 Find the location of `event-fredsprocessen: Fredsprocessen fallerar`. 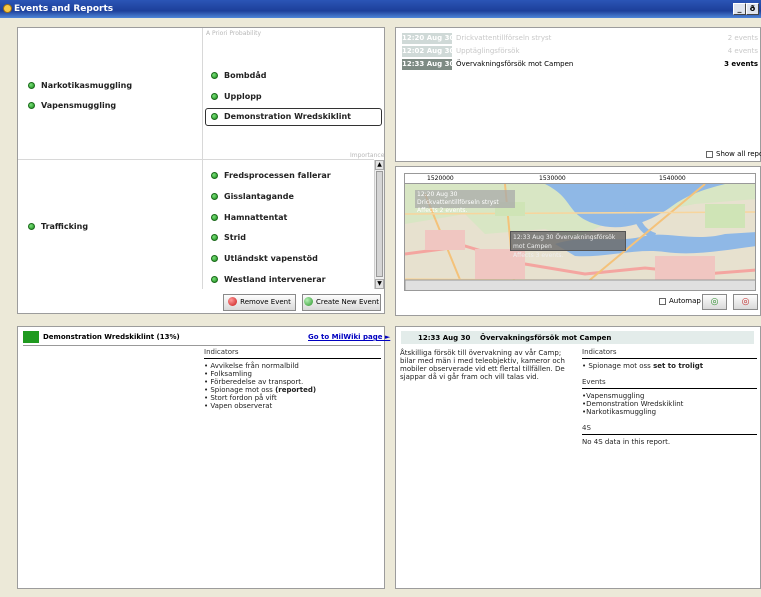

event-fredsprocessen: Fredsprocessen fallerar is located at coordinates (271, 175).